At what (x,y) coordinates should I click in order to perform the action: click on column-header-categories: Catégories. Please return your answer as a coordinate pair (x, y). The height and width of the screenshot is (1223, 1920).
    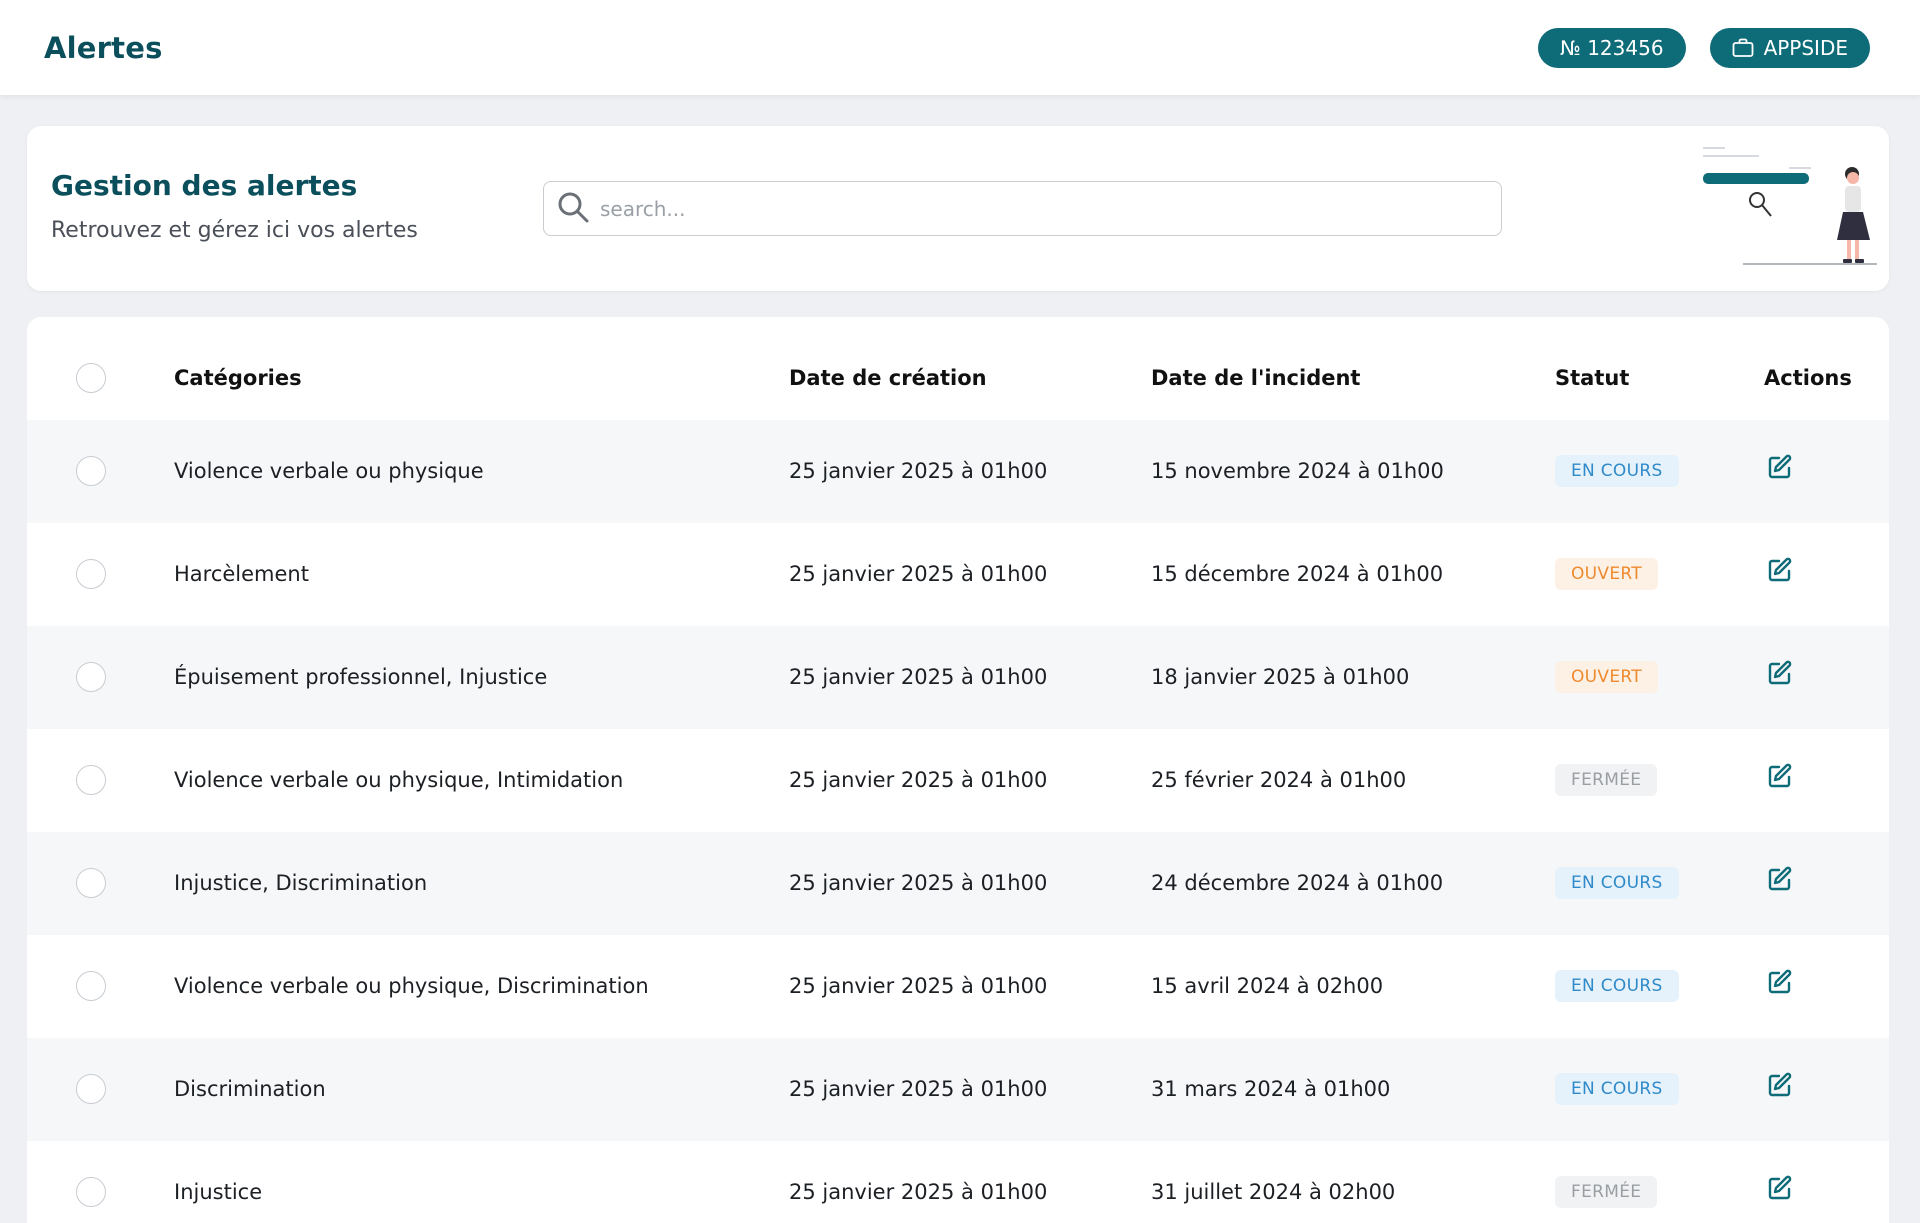
    Looking at the image, I should click on (238, 378).